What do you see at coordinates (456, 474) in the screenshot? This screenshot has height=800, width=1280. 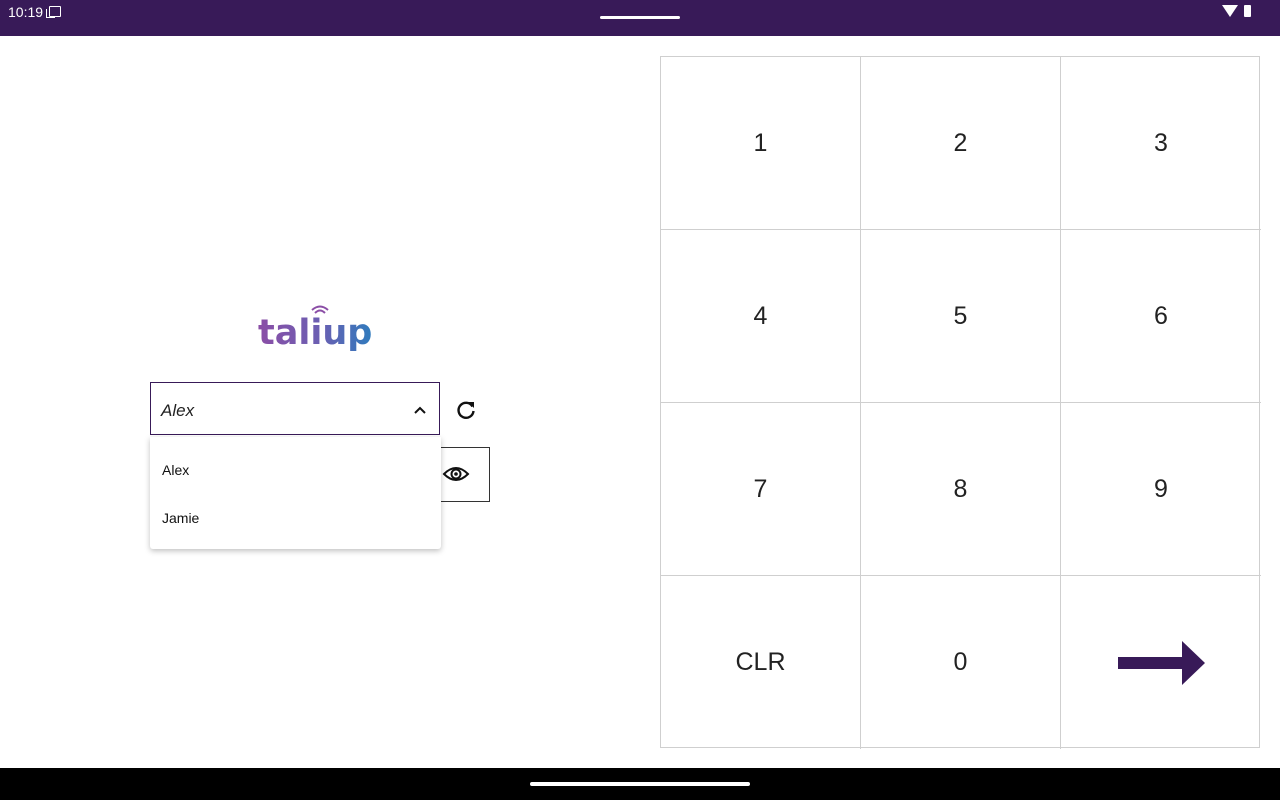 I see `eye-icon` at bounding box center [456, 474].